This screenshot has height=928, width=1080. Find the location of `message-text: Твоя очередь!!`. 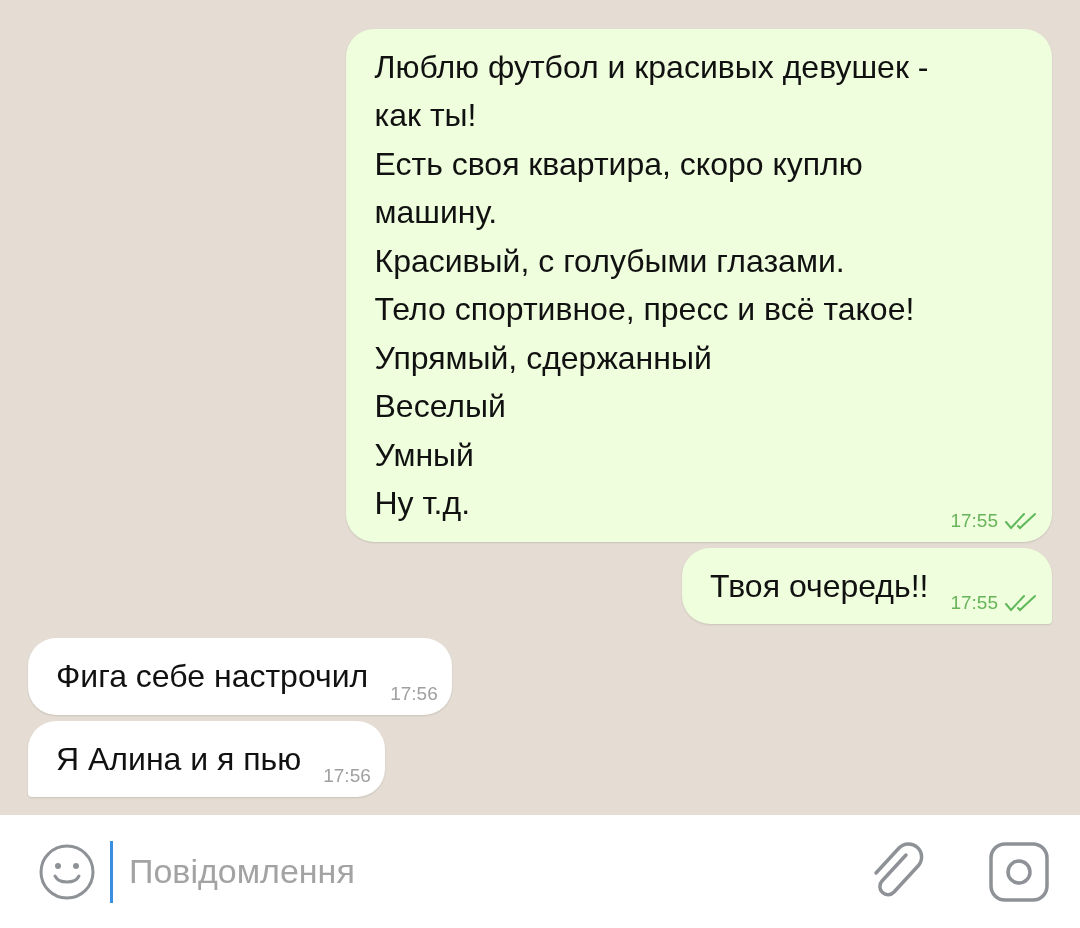

message-text: Твоя очередь!! is located at coordinates (819, 586).